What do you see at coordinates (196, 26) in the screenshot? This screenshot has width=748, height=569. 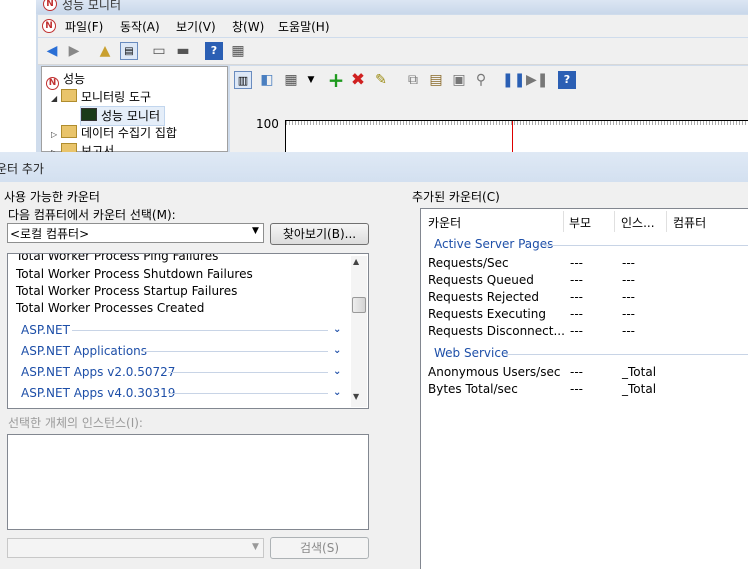 I see `menu-view: 보기(V)` at bounding box center [196, 26].